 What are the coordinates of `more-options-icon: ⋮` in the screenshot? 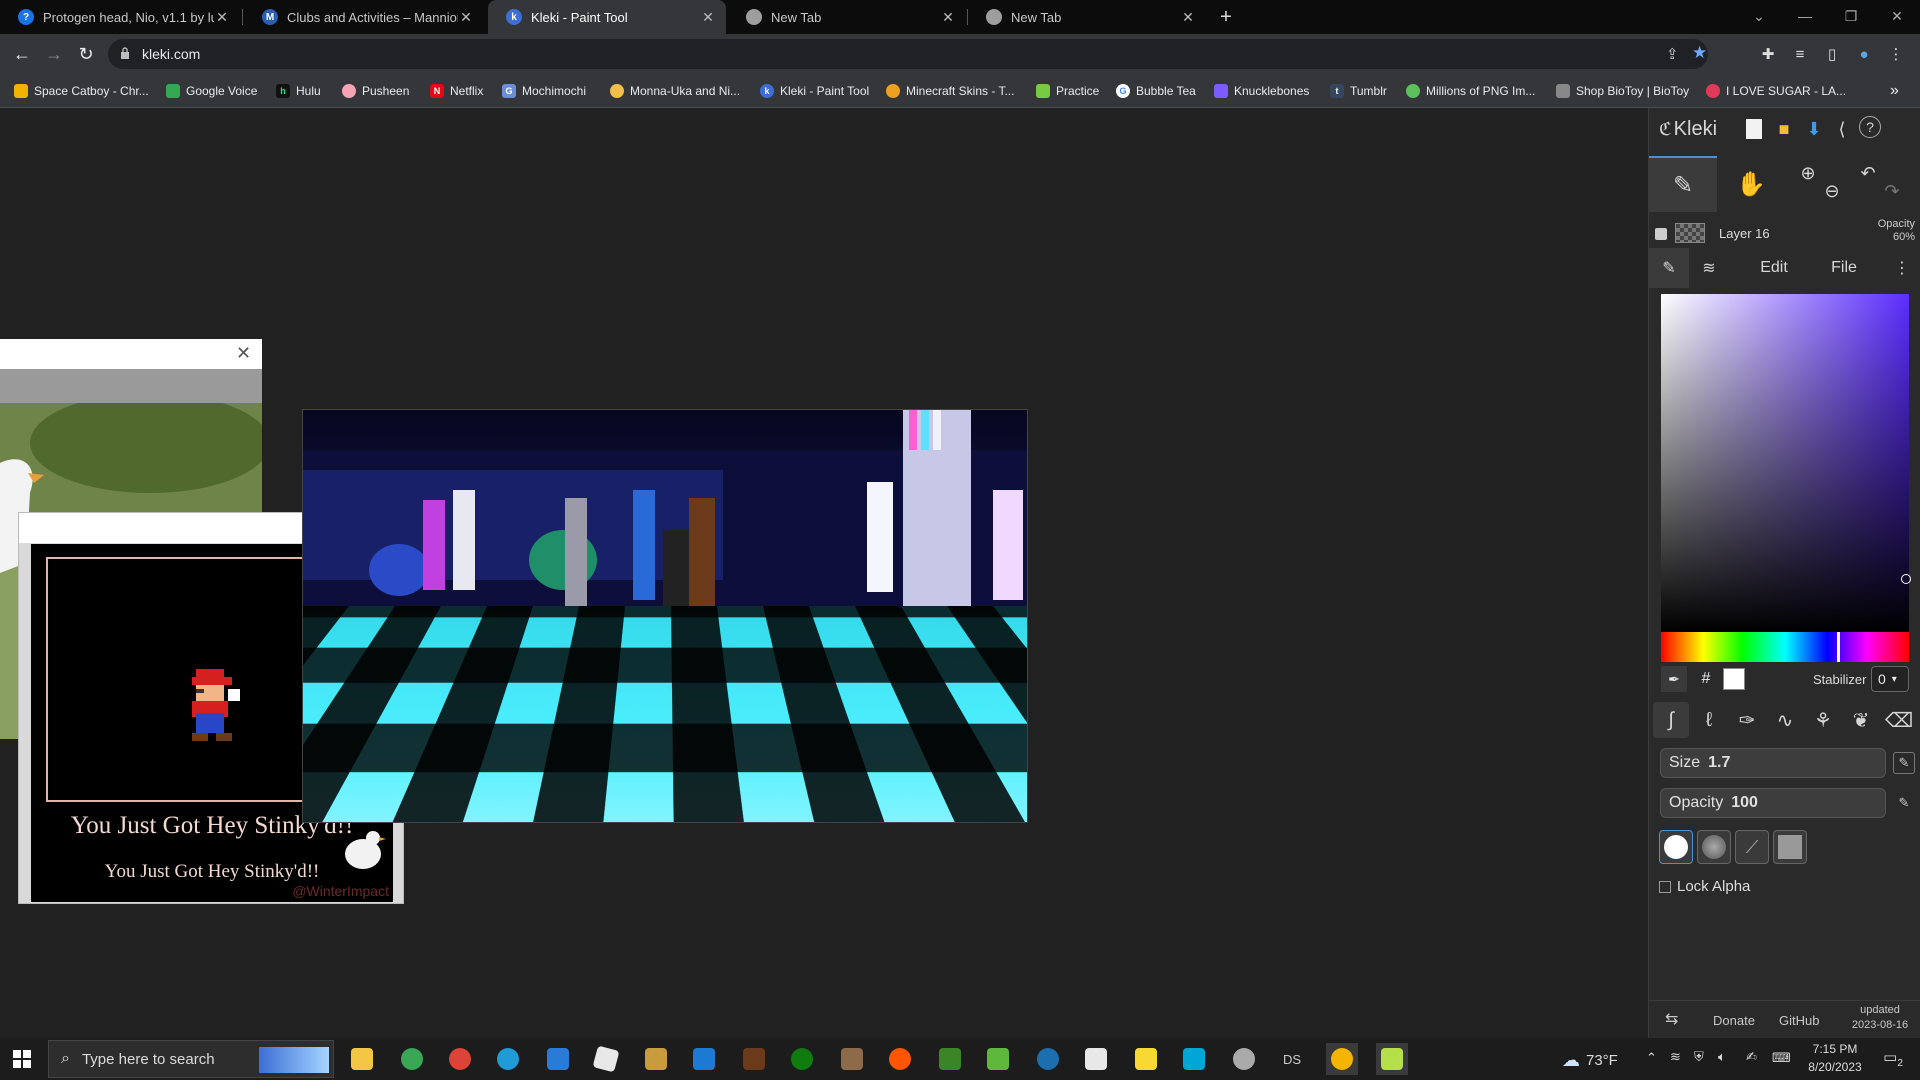 It's located at (1902, 268).